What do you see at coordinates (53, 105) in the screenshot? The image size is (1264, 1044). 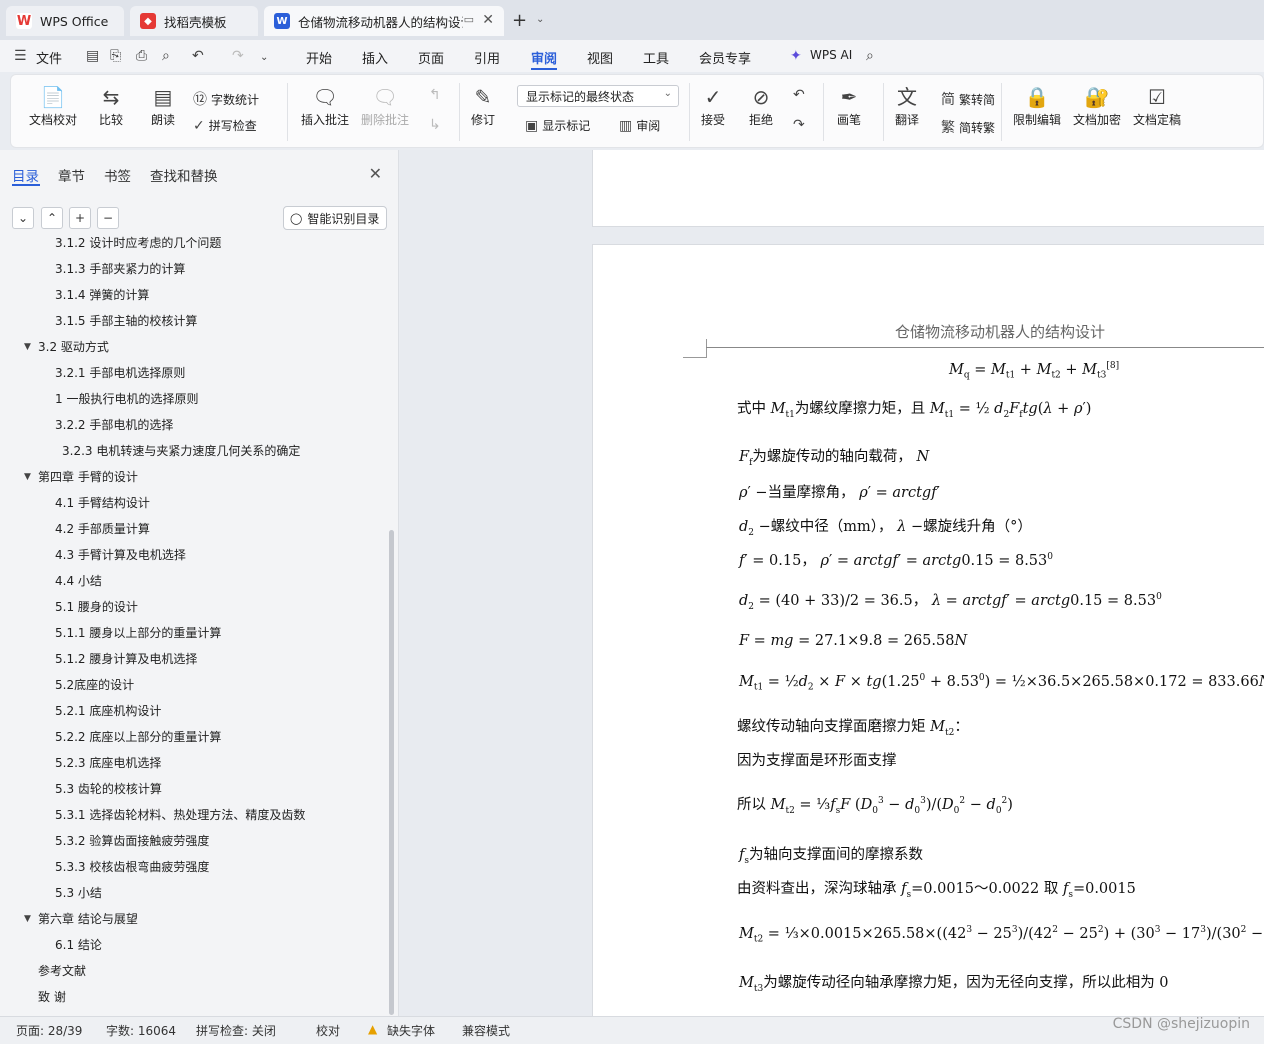 I see `doc-proof-button: 📄 文档校对` at bounding box center [53, 105].